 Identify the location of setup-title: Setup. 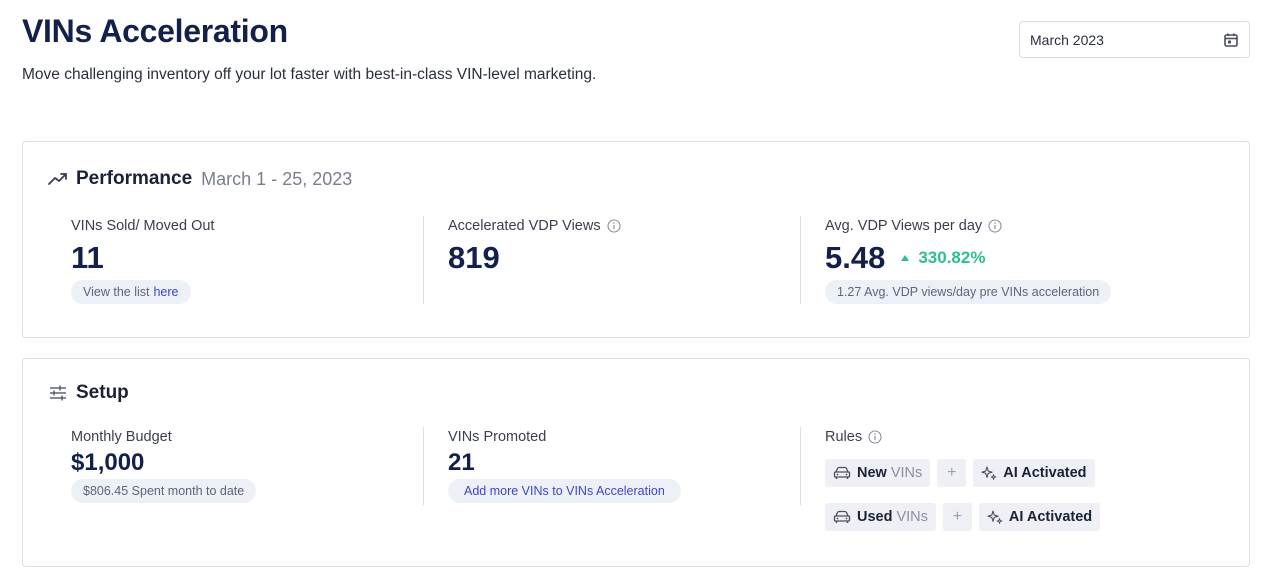
(102, 392).